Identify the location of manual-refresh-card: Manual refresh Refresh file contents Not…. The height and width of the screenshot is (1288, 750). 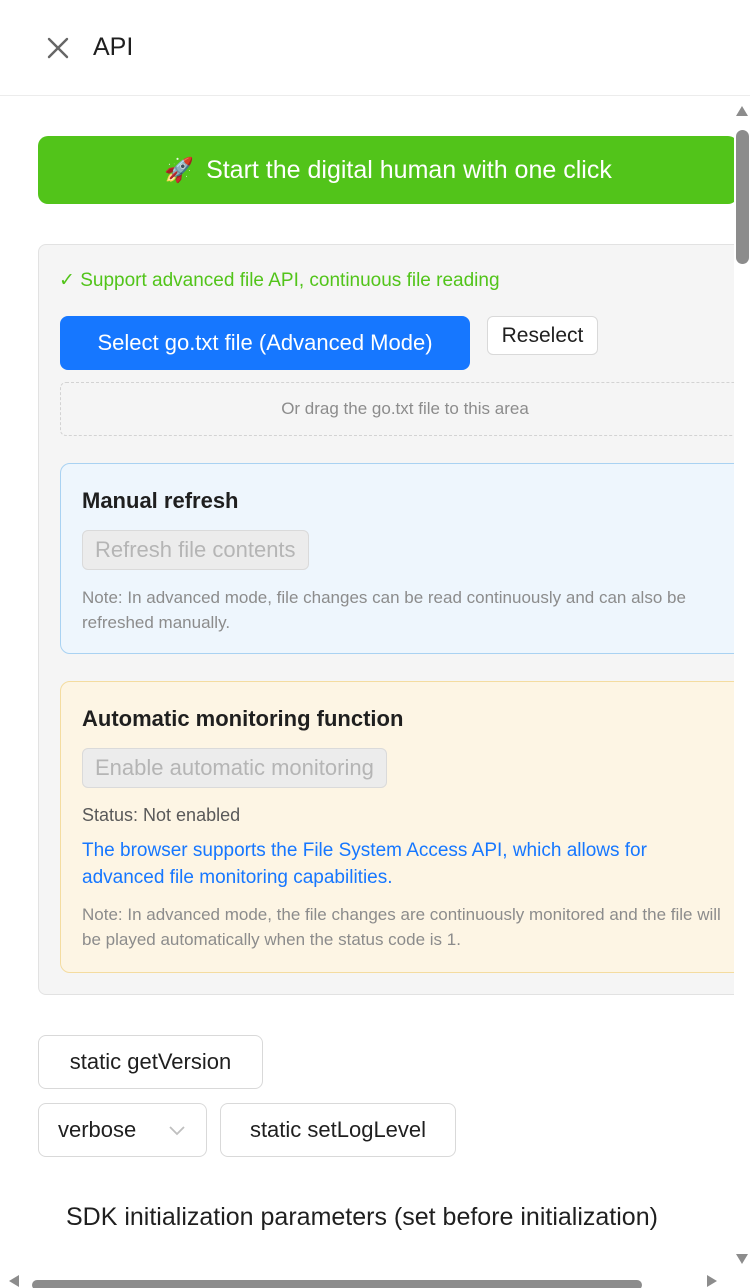
(397, 558).